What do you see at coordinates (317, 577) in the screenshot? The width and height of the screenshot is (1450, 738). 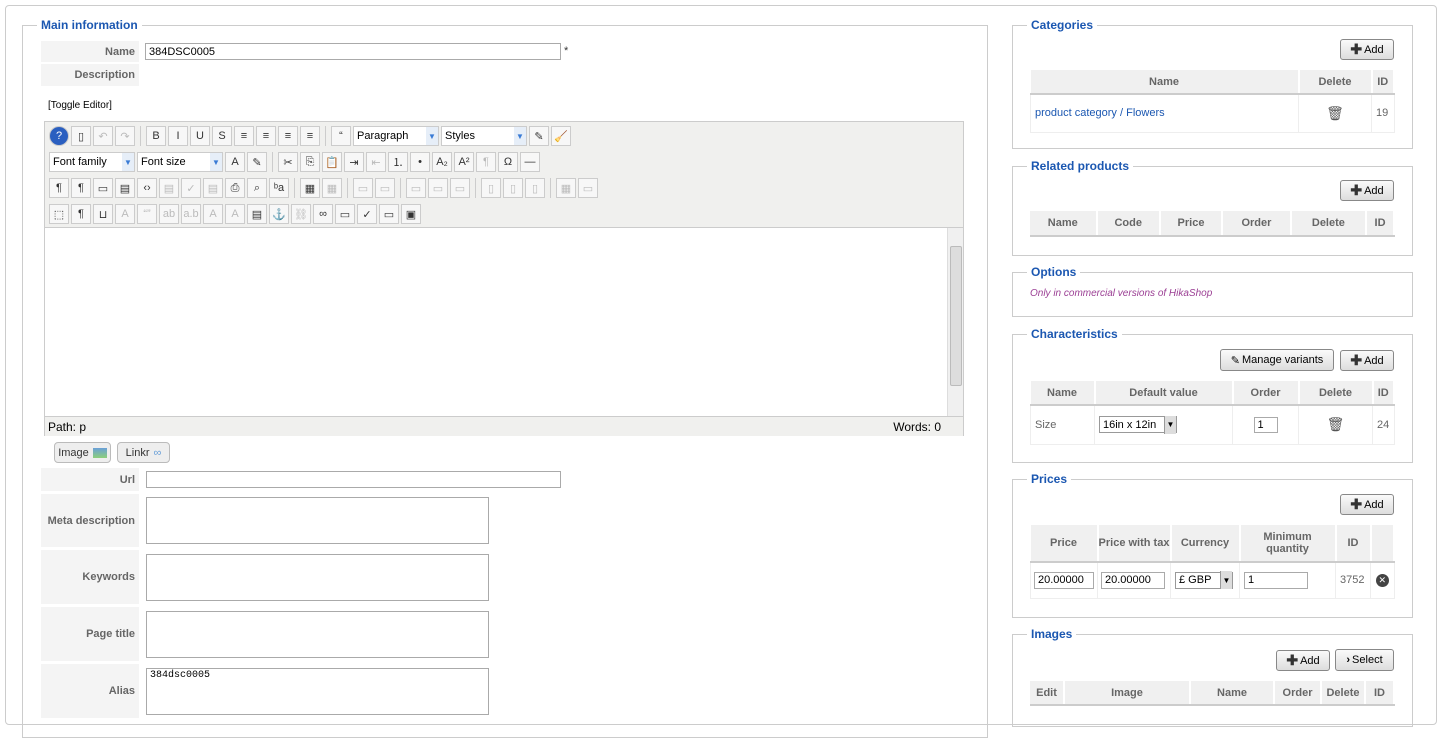 I see `keywords-textarea` at bounding box center [317, 577].